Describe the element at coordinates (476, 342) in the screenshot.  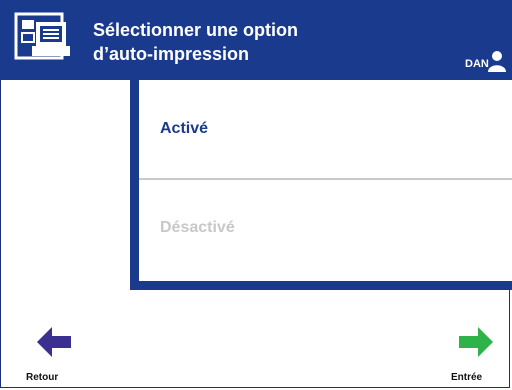
I see `arrow-right-icon` at that location.